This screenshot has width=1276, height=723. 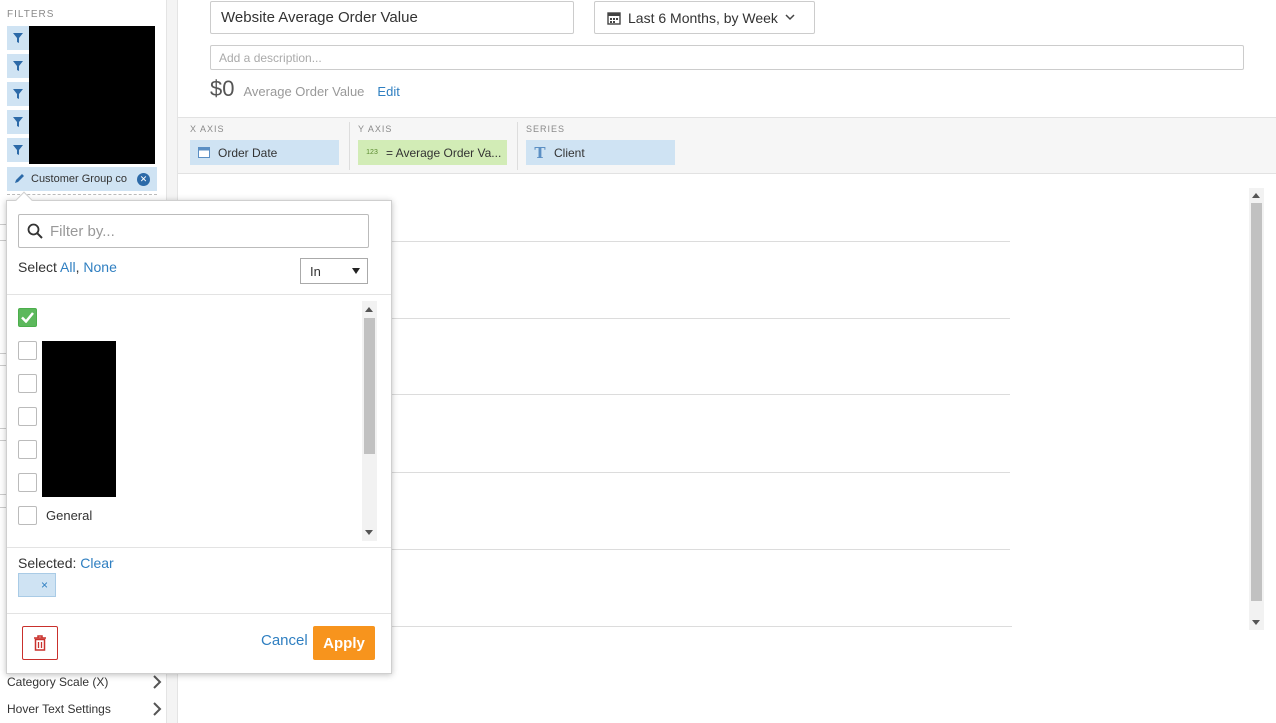 I want to click on check-icon, so click(x=27, y=317).